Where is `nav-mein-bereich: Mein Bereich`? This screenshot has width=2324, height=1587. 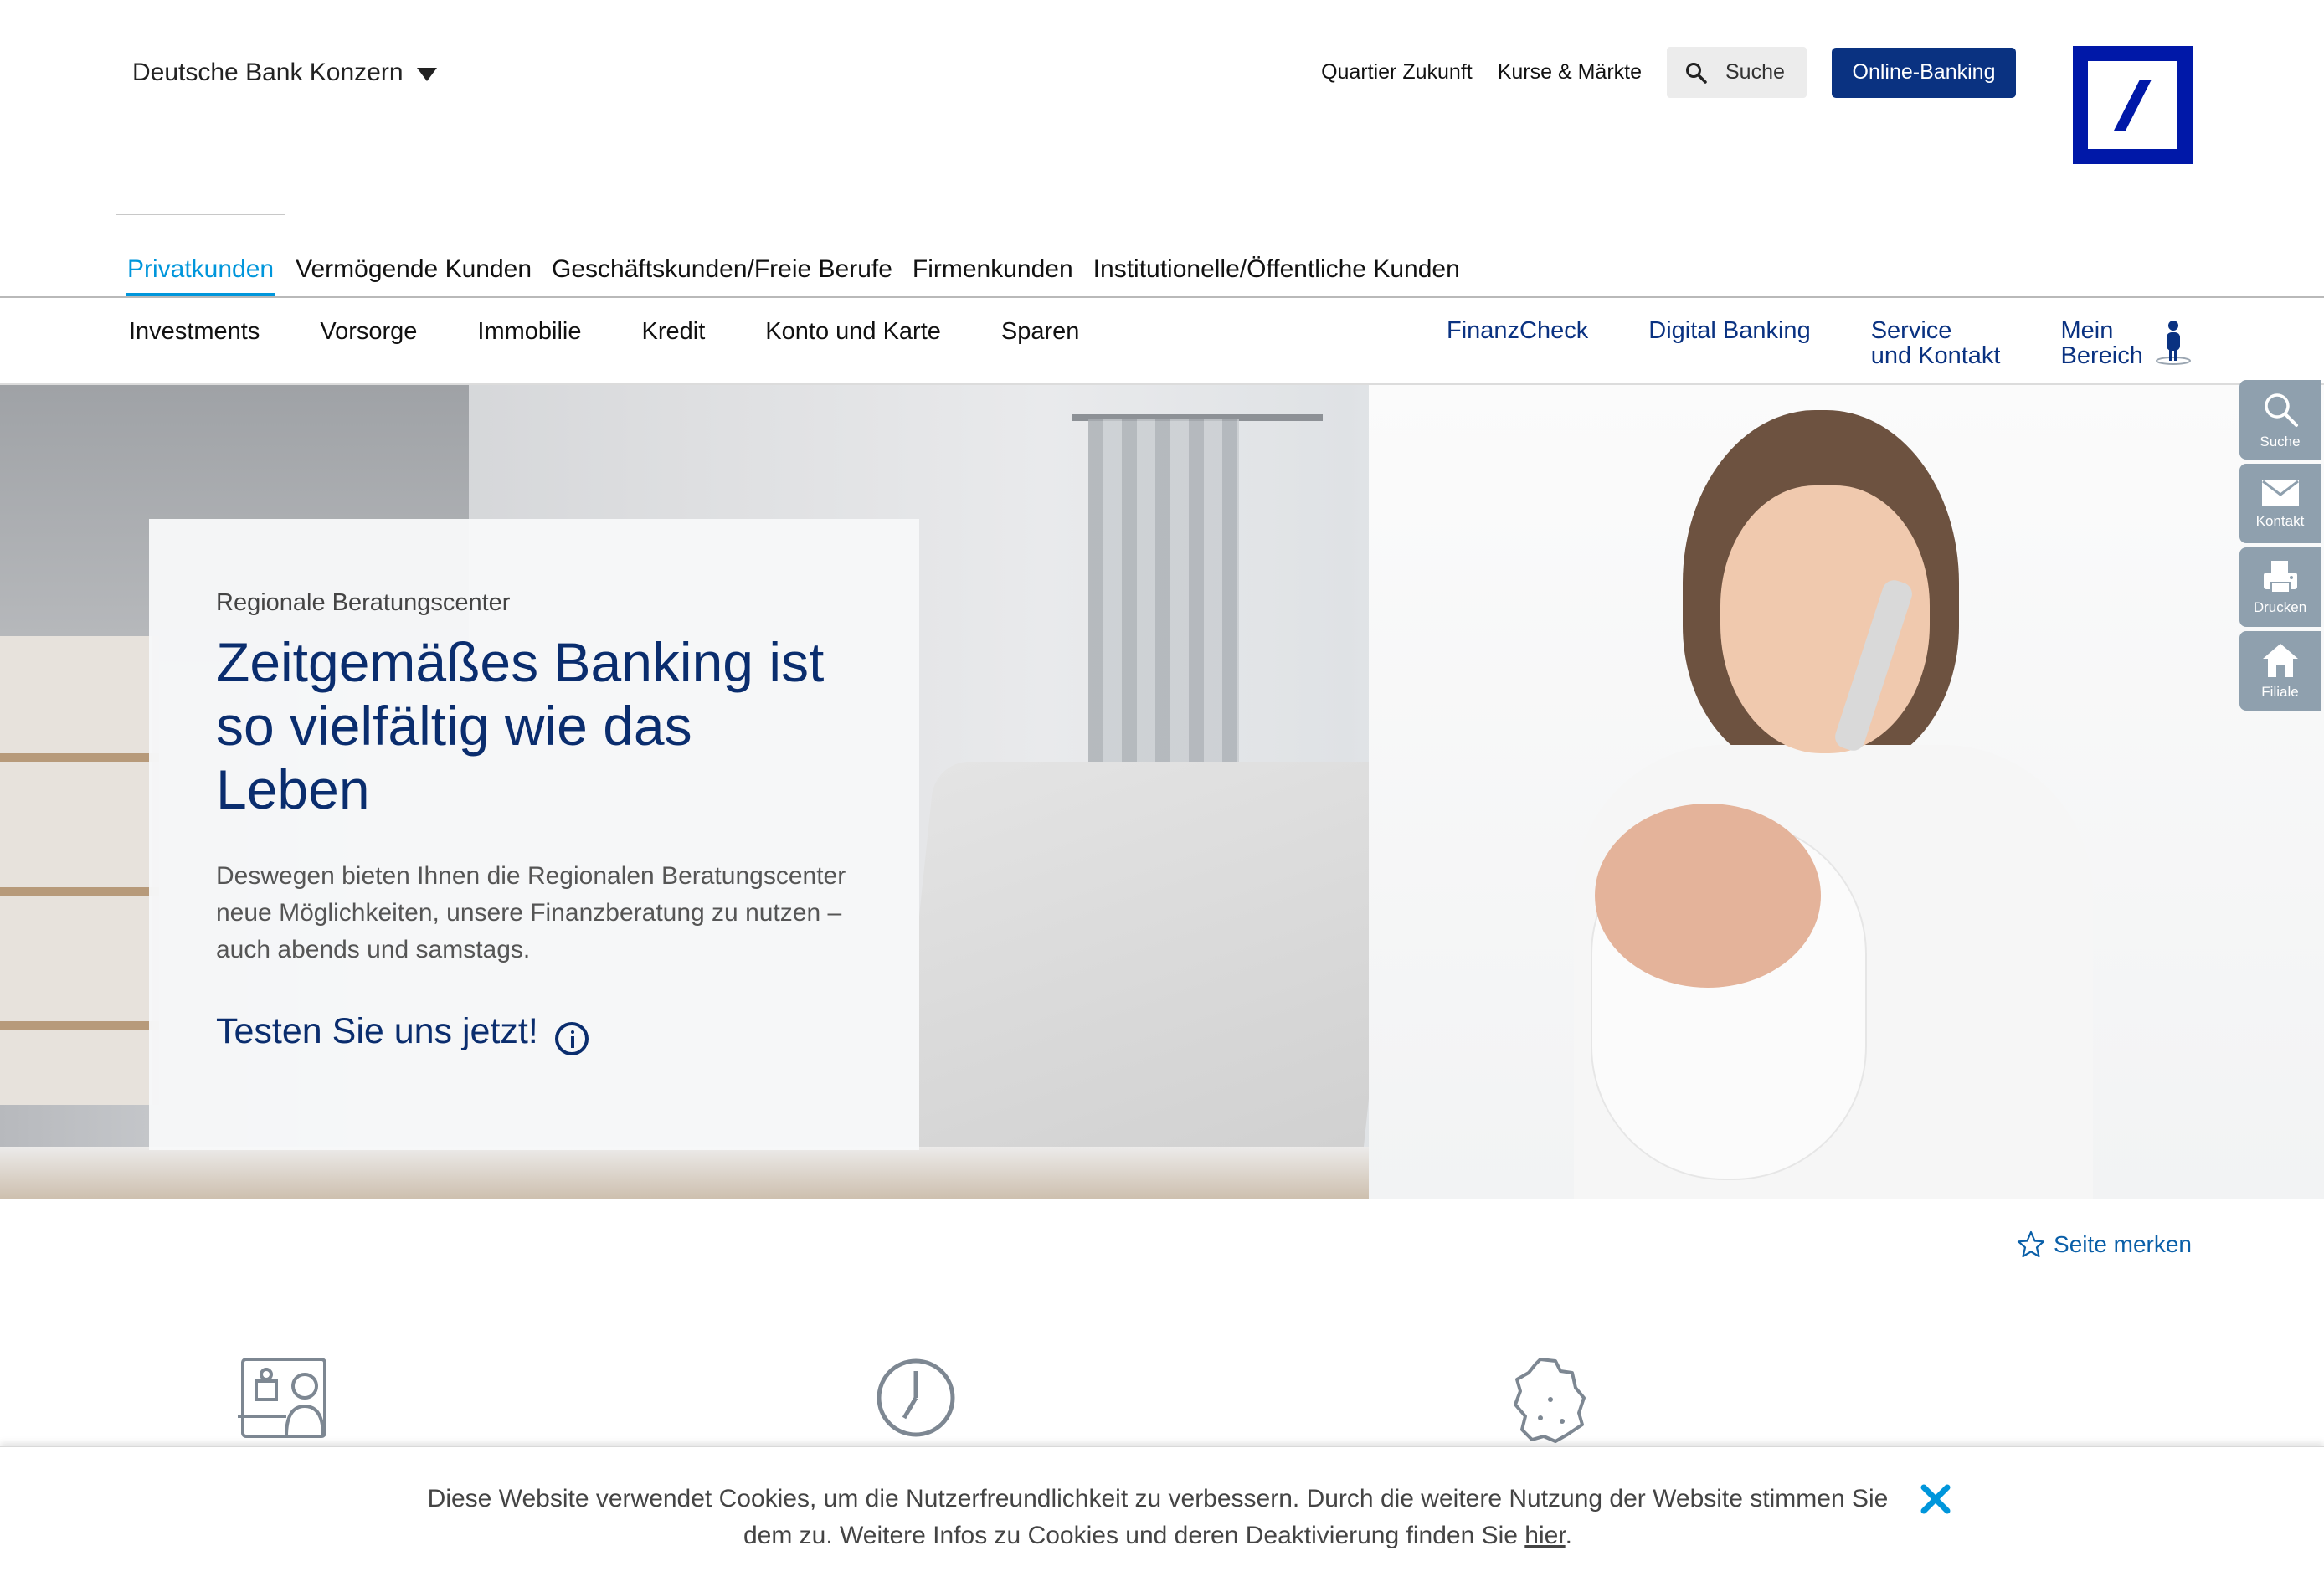 nav-mein-bereich: Mein Bereich is located at coordinates (2127, 343).